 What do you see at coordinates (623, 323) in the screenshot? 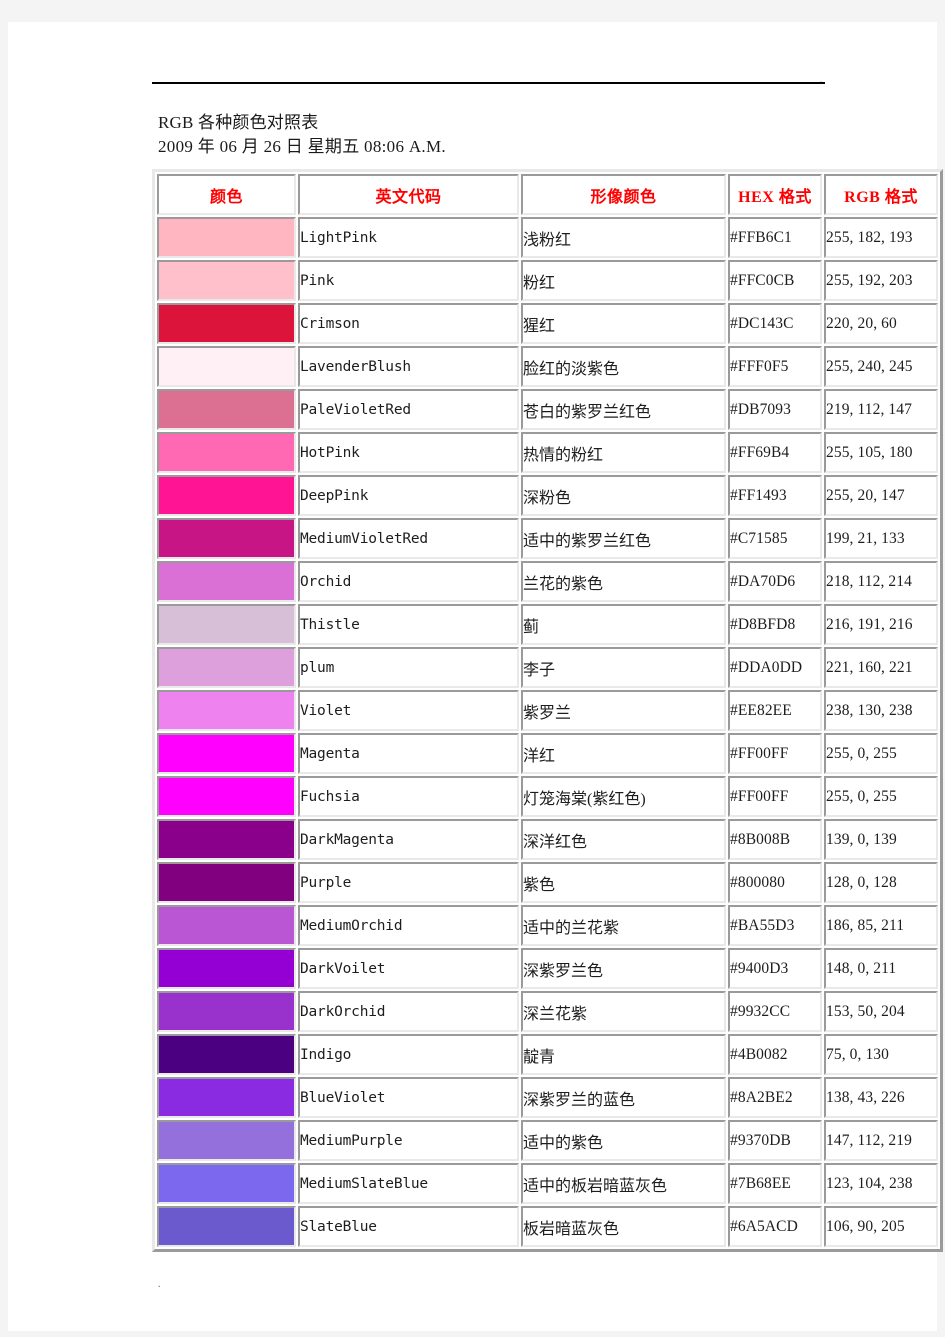
I see `color-chinese-cell: 猩红` at bounding box center [623, 323].